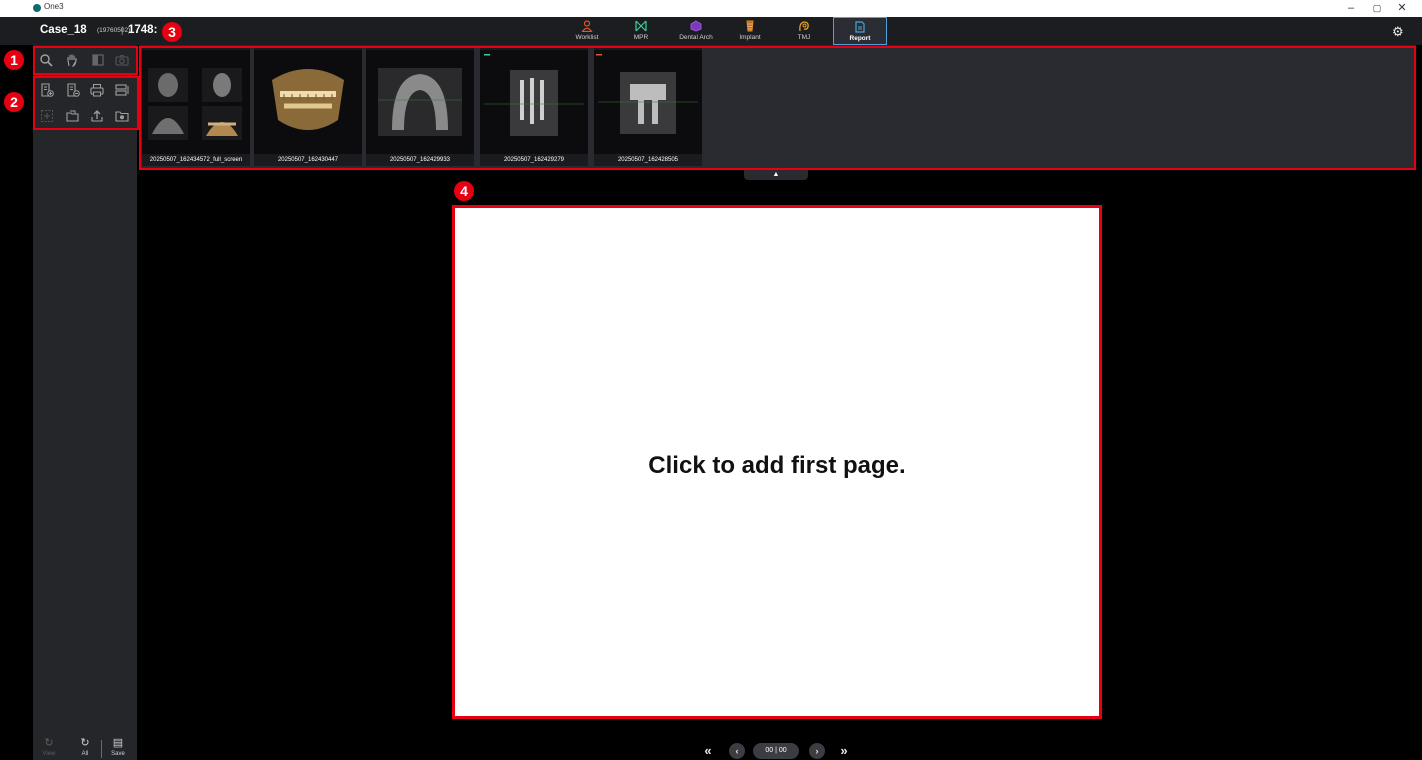  I want to click on pan-hand-icon, so click(72, 60).